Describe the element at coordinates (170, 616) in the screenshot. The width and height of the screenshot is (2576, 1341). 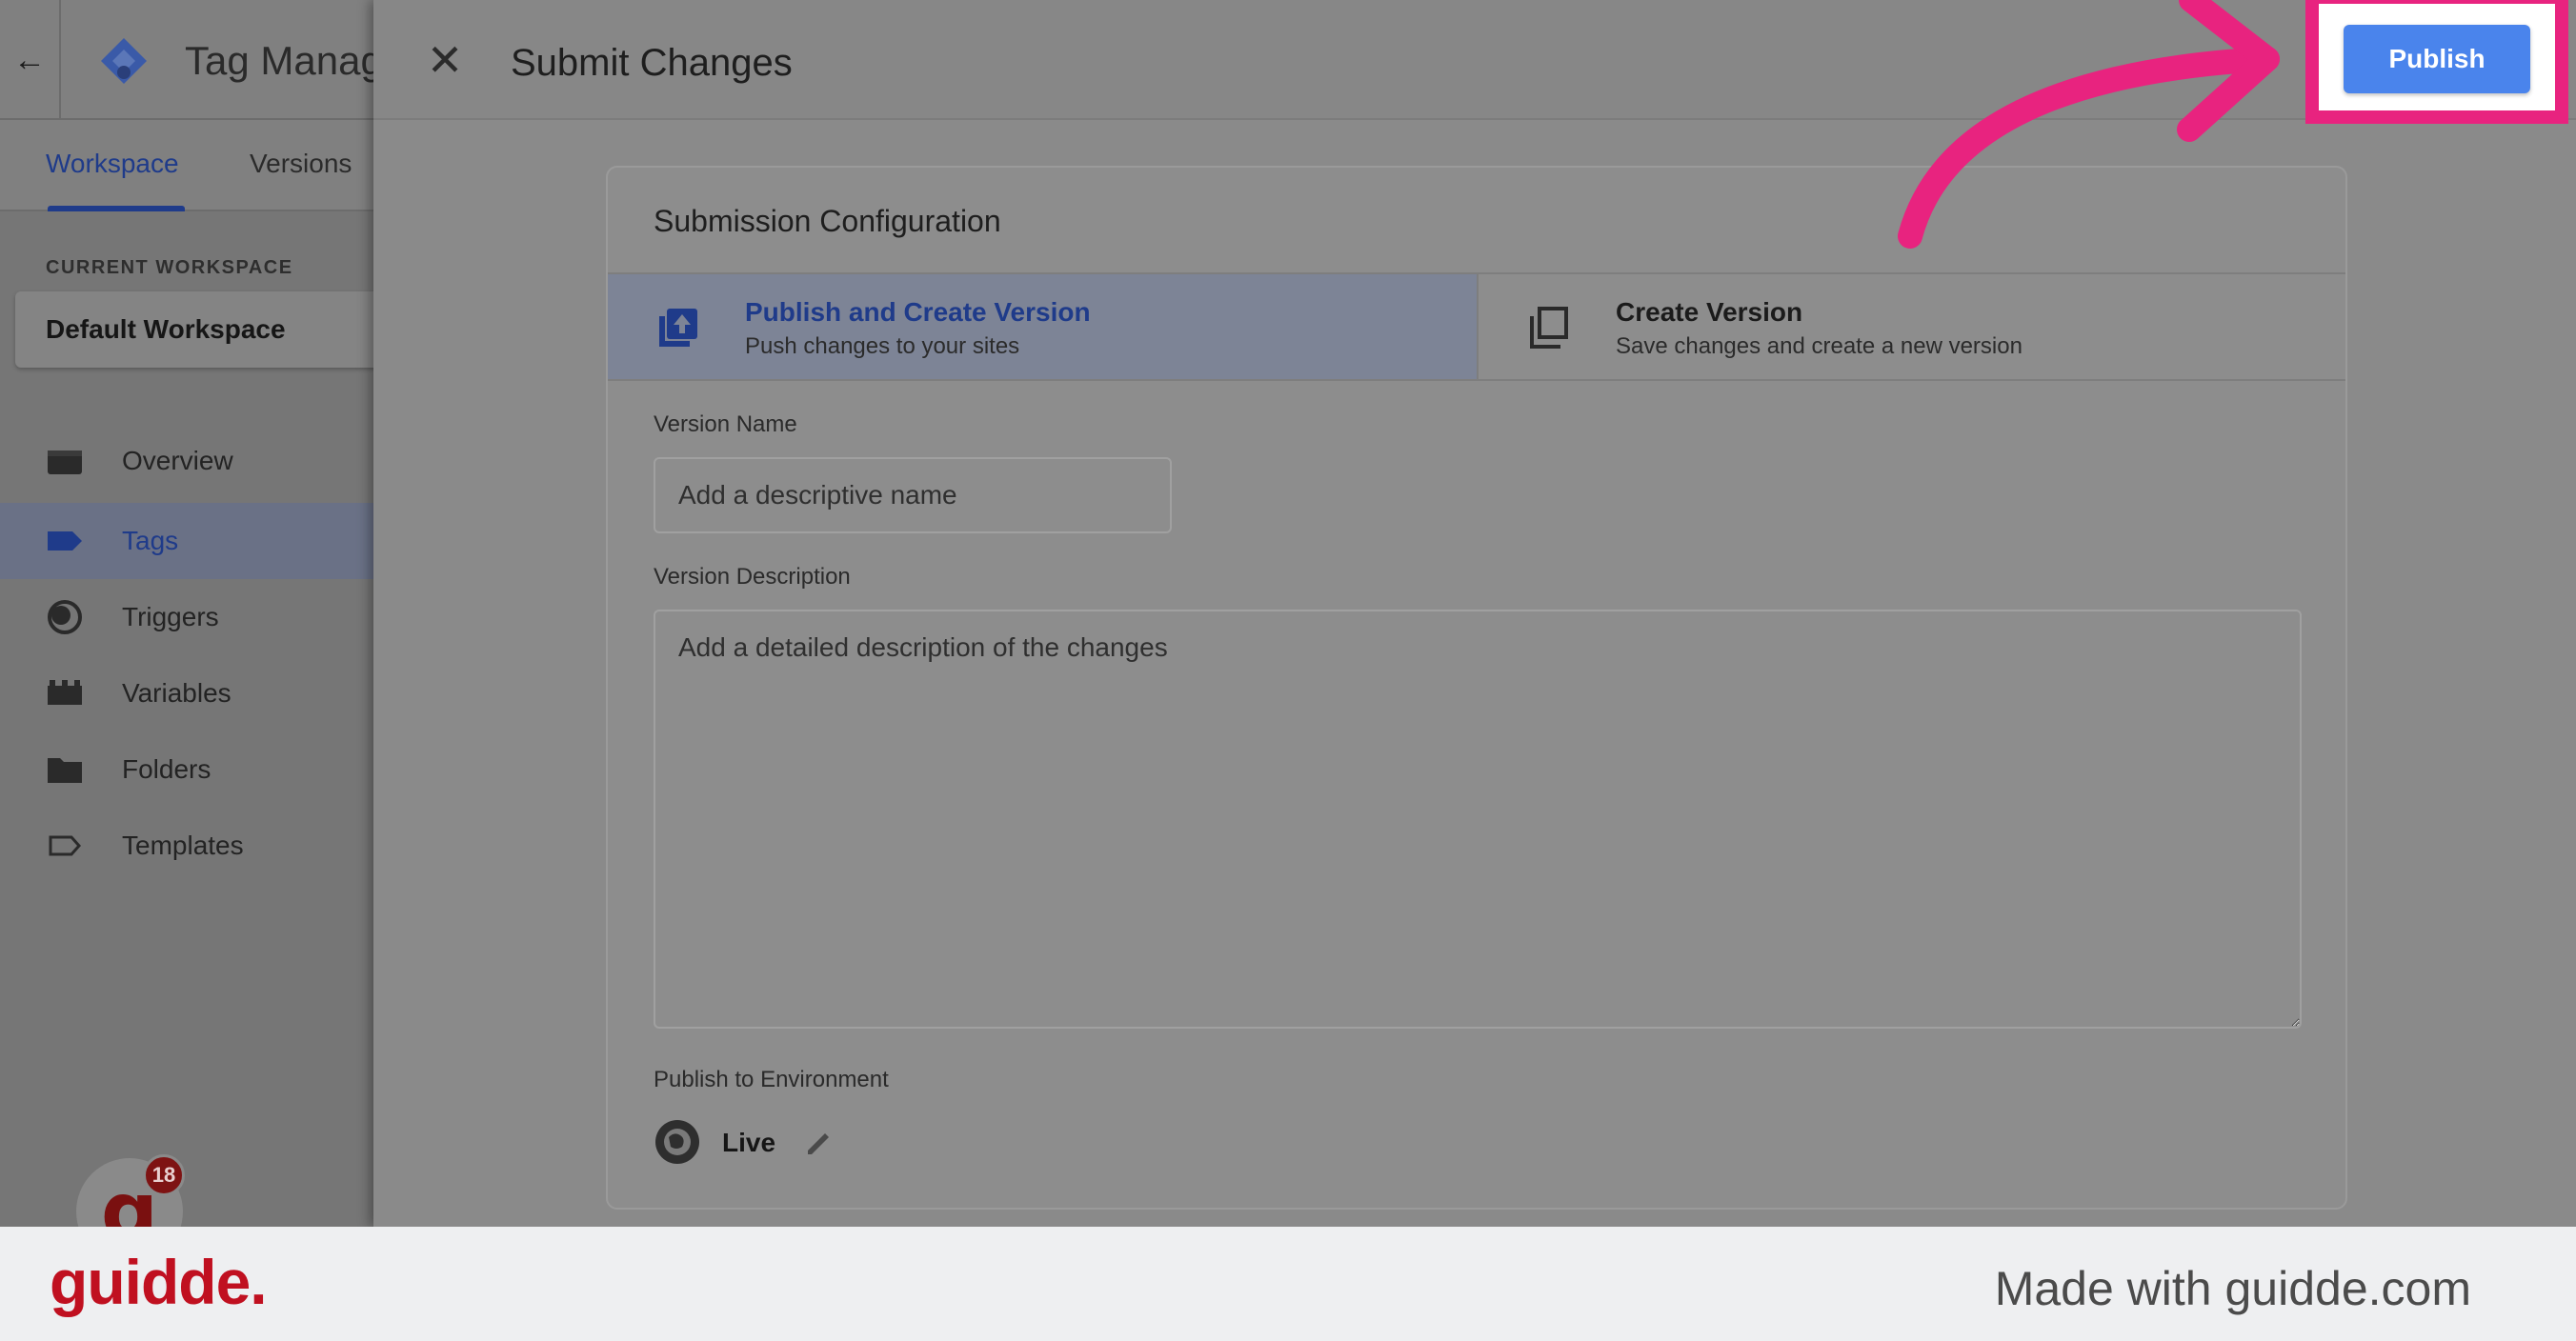
I see `sidebar-item-label: Triggers` at that location.